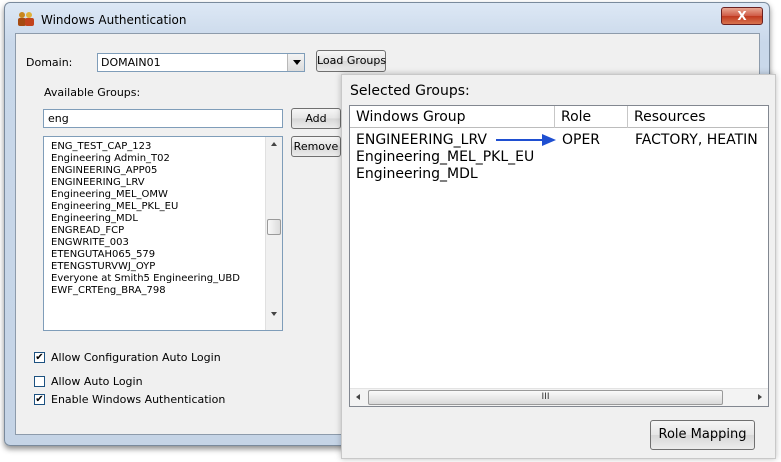 Image resolution: width=781 pixels, height=462 pixels. What do you see at coordinates (351, 61) in the screenshot?
I see `load-groups-button: Load Groups` at bounding box center [351, 61].